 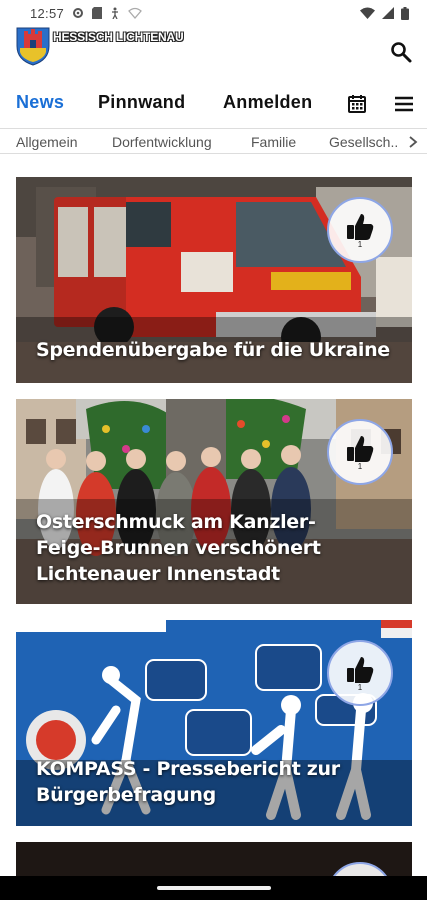 I want to click on main-tabs: News Pinnwand Anmelden, so click(x=213, y=104).